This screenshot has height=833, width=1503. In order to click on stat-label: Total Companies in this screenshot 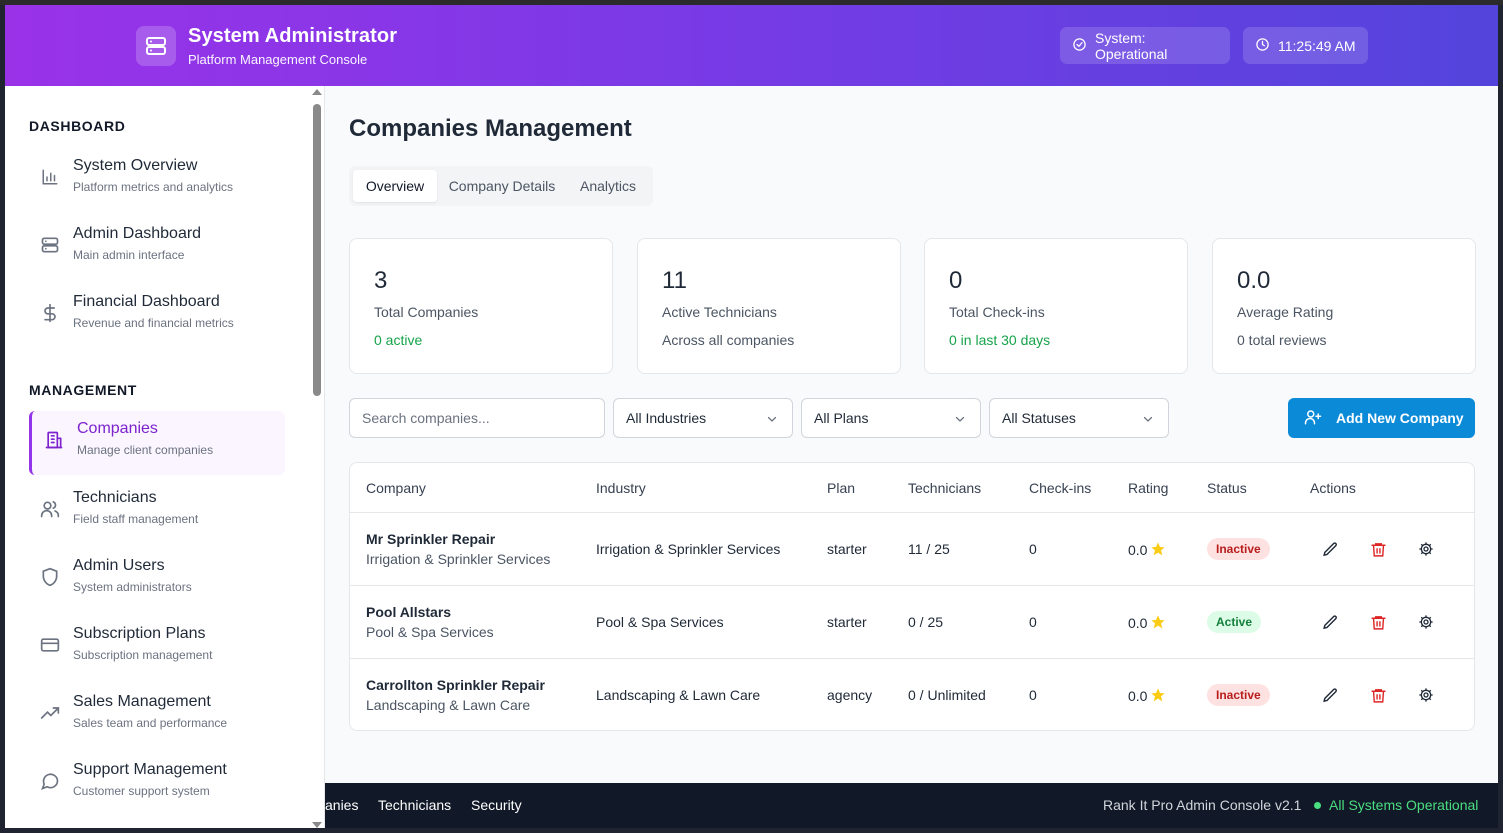, I will do `click(426, 312)`.